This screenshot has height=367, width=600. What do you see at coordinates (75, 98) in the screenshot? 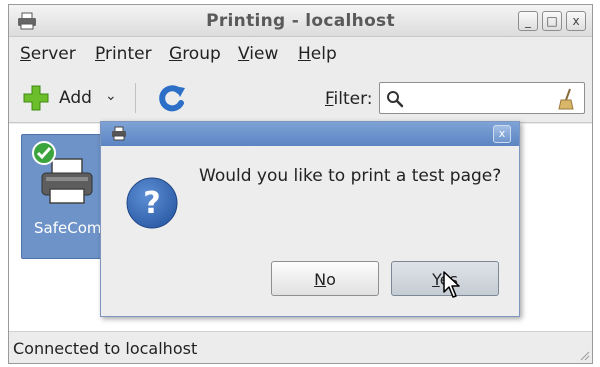
I see `add-button-label: Add` at bounding box center [75, 98].